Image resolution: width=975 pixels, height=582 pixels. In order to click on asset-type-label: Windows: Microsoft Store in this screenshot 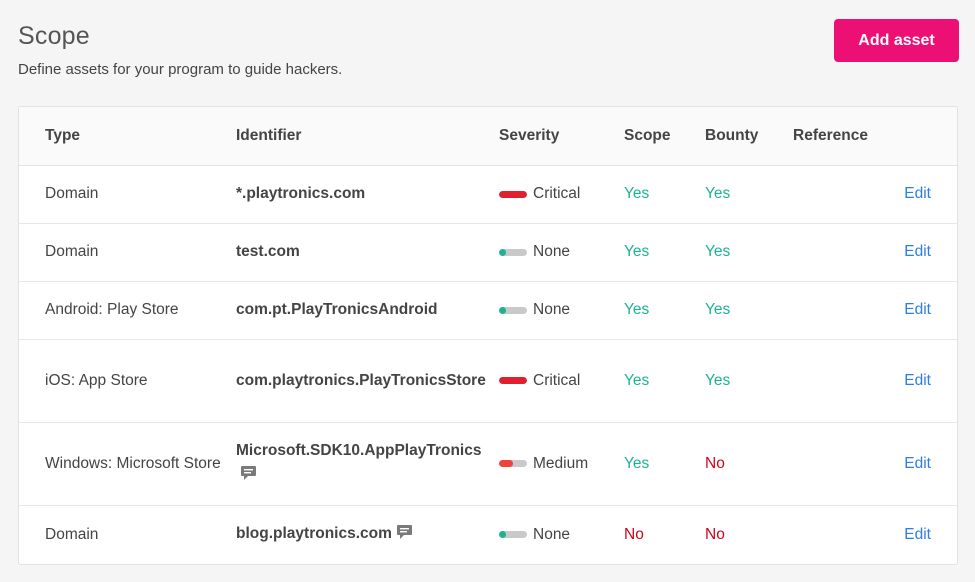, I will do `click(133, 463)`.